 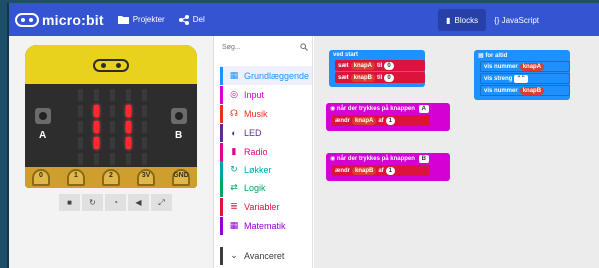 I want to click on block-keyword: vis streng, so click(x=498, y=78).